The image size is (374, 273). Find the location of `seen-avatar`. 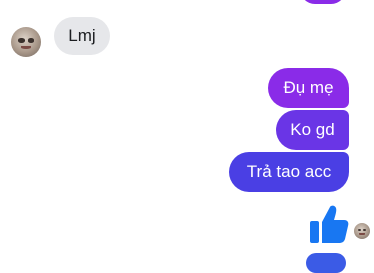

seen-avatar is located at coordinates (362, 231).